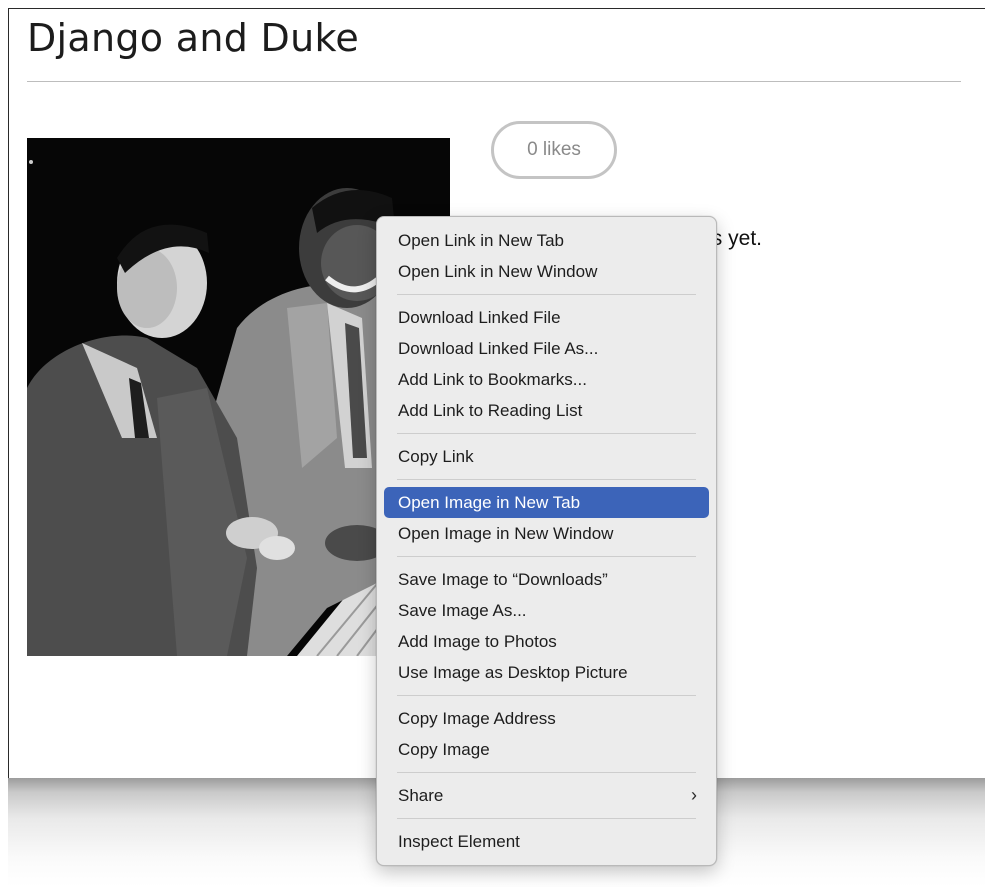 This screenshot has height=887, width=985. I want to click on menu-item-add-link-to-reading-list: Add Link to Reading List, so click(546, 410).